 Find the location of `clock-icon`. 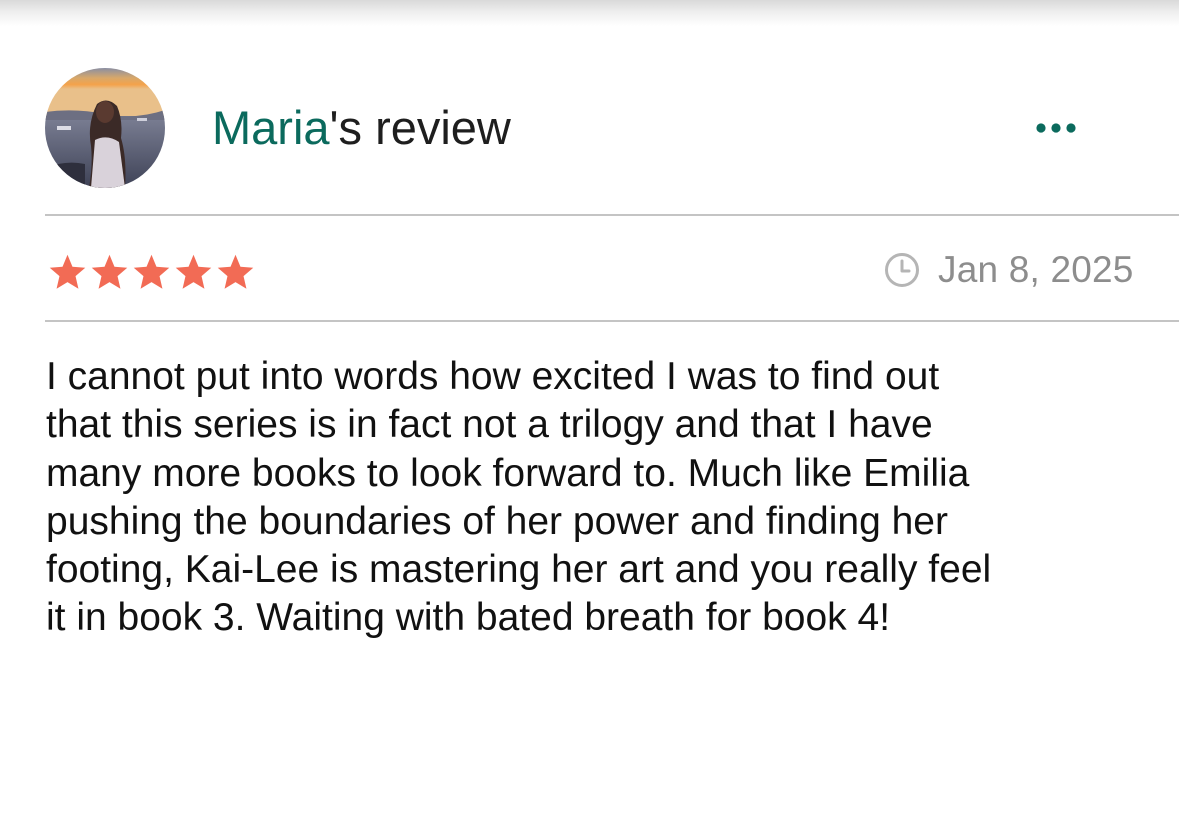

clock-icon is located at coordinates (902, 270).